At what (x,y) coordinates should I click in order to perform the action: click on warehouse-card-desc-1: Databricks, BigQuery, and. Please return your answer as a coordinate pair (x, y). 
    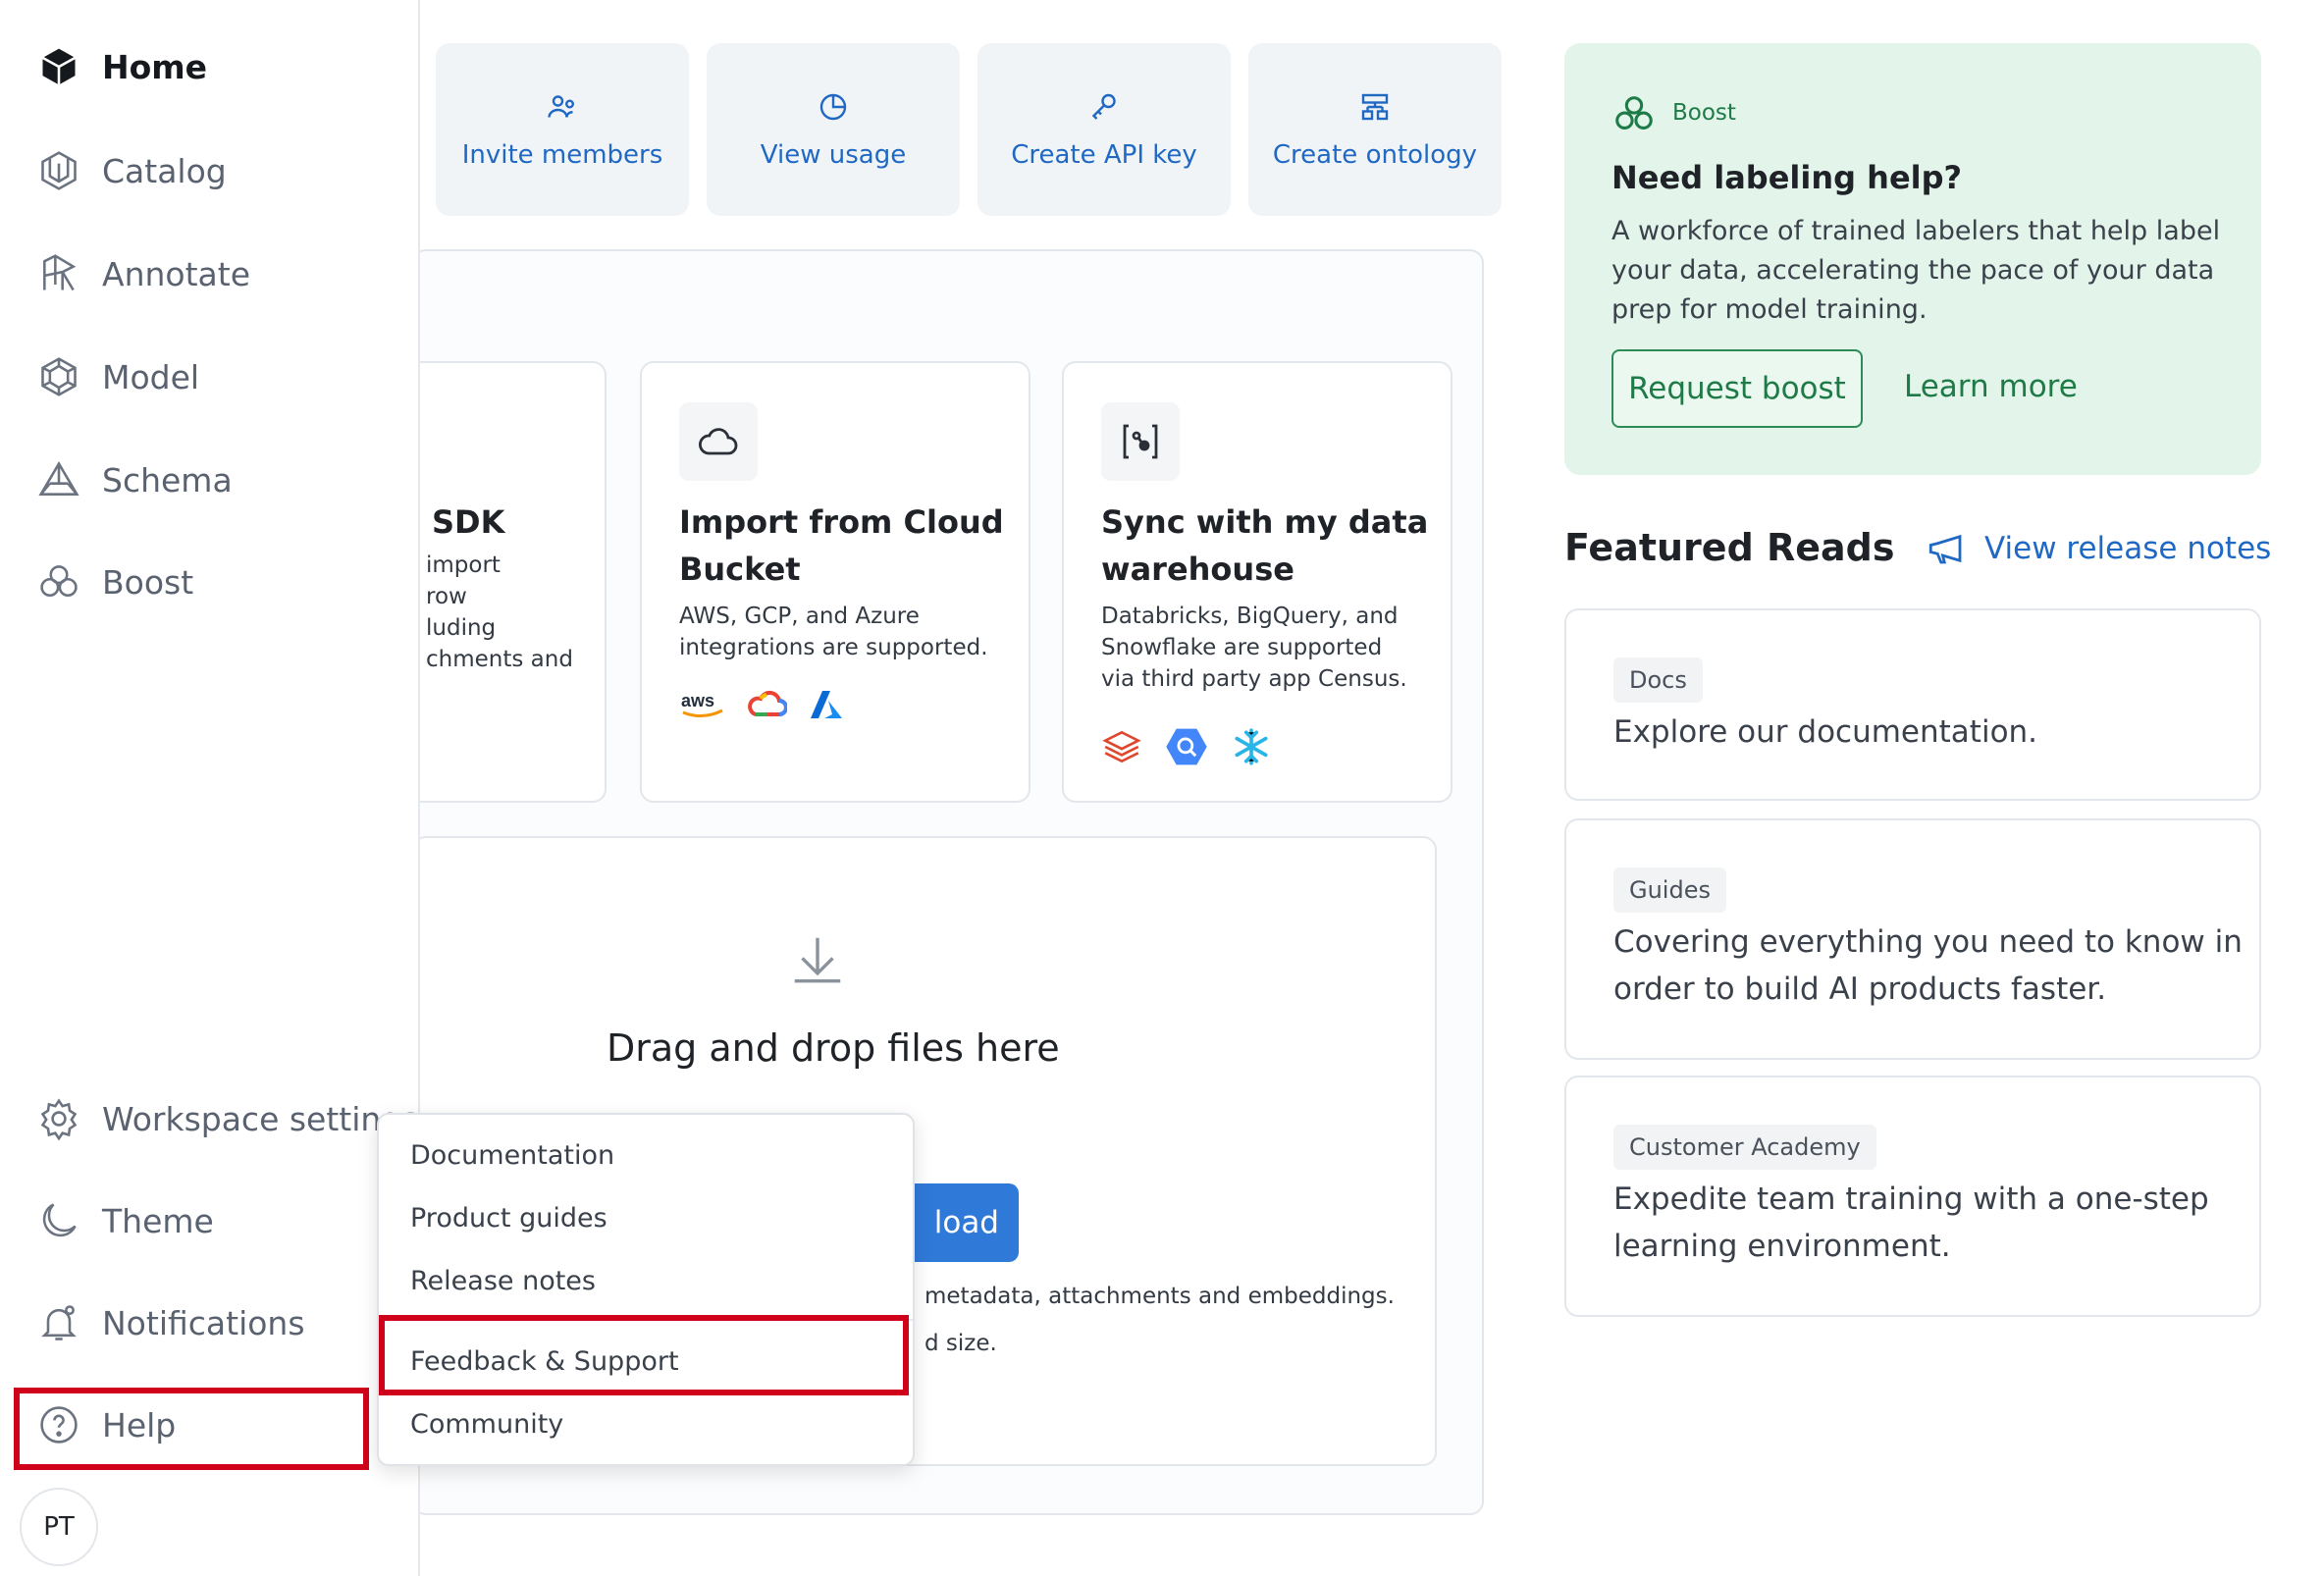
    Looking at the image, I should click on (1250, 616).